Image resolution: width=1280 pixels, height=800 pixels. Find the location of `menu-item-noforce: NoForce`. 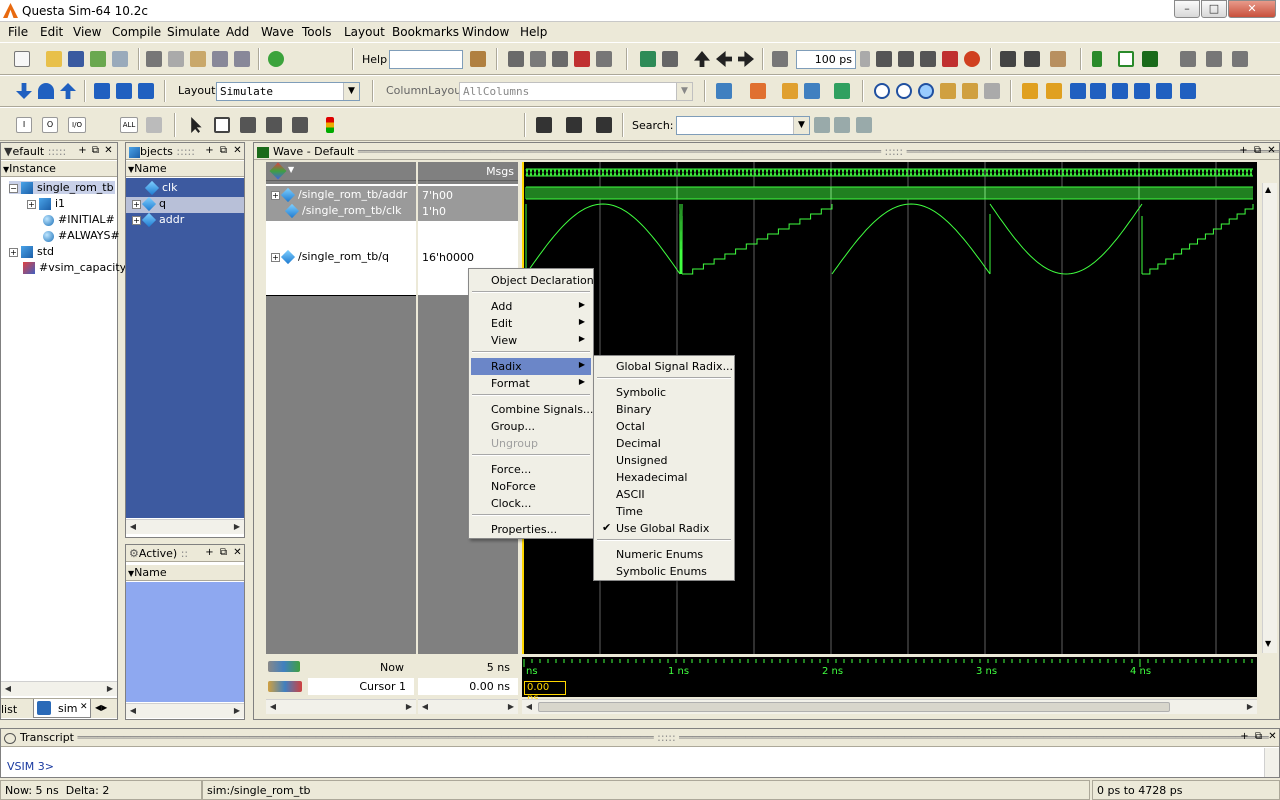

menu-item-noforce: NoForce is located at coordinates (531, 486).